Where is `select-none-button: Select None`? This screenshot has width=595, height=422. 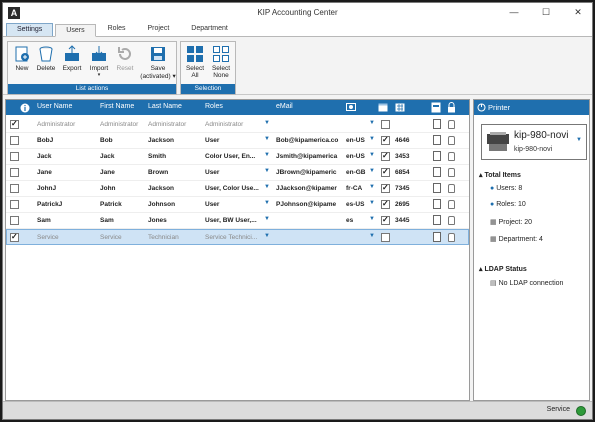
select-none-button: Select None is located at coordinates (221, 62).